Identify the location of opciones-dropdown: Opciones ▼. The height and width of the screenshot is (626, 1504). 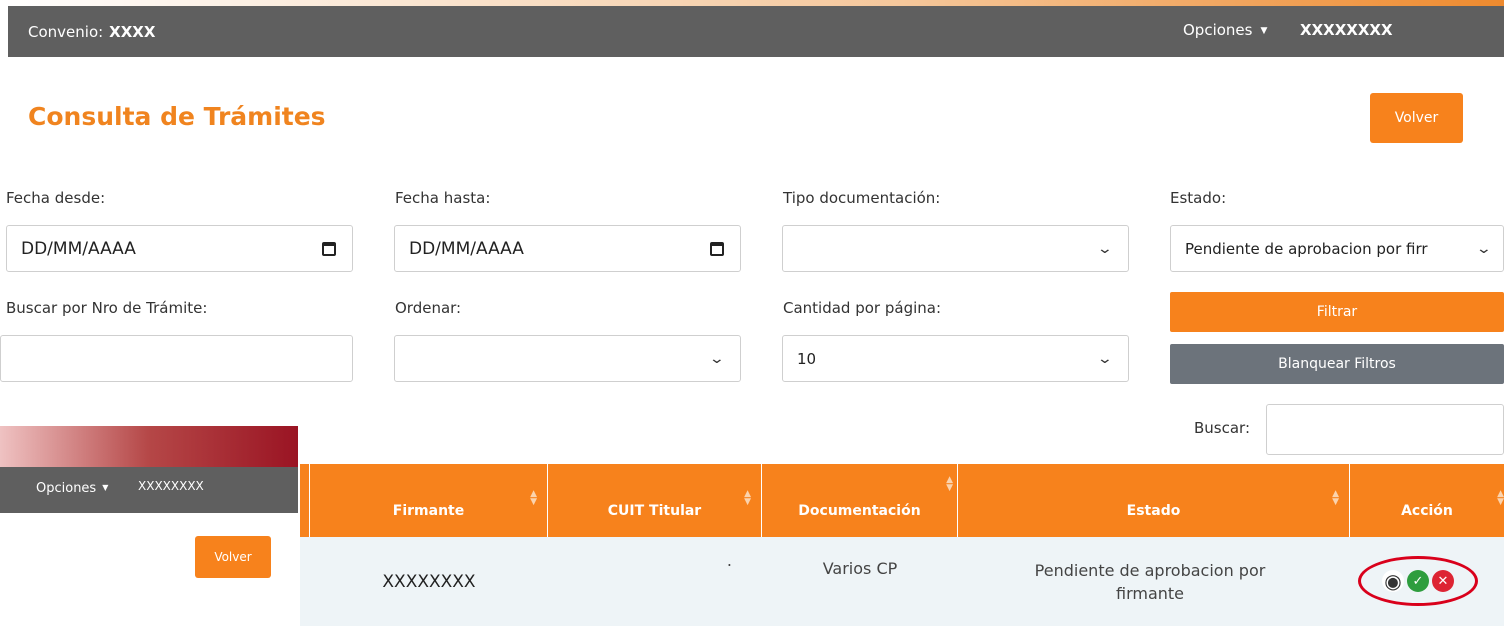
(1229, 30).